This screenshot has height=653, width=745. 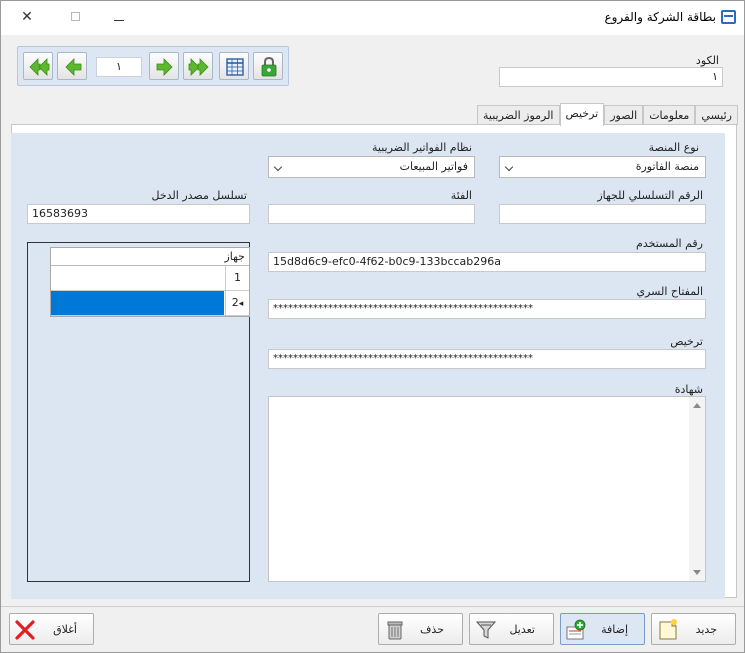 What do you see at coordinates (667, 166) in the screenshot?
I see `platform-type-value: منصة الفاتورة` at bounding box center [667, 166].